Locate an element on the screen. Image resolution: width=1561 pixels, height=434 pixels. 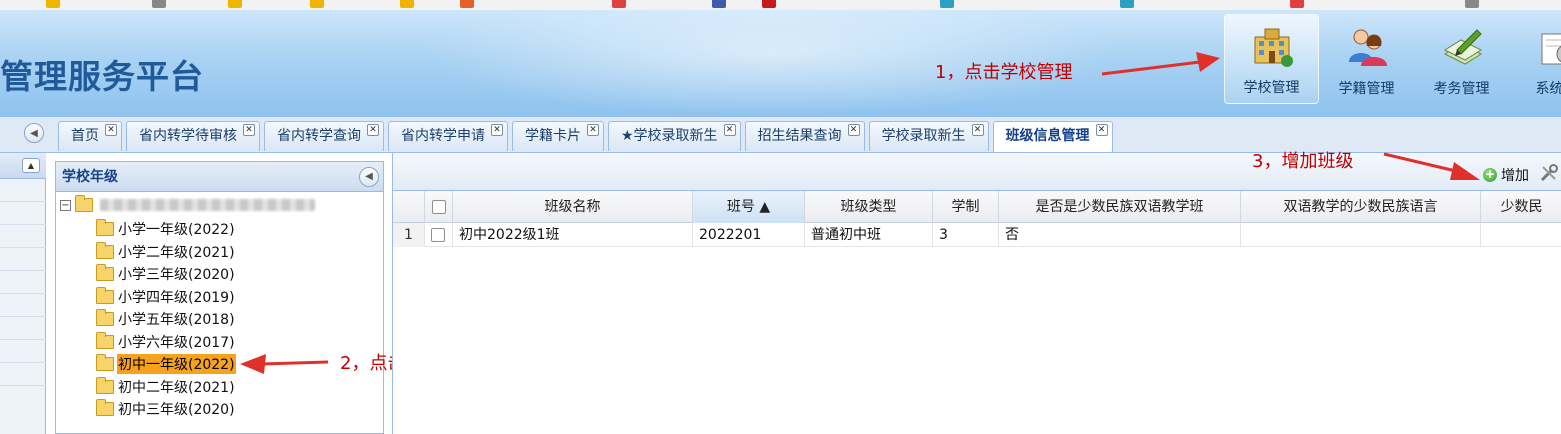
tab-label: ★学校录取新生 is located at coordinates (669, 136).